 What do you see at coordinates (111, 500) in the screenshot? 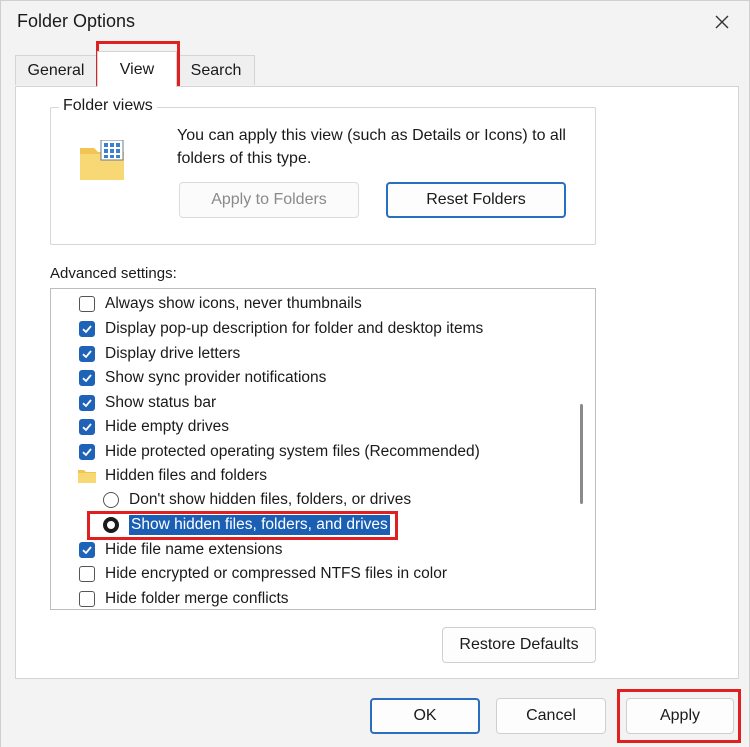
I see `radio-button` at bounding box center [111, 500].